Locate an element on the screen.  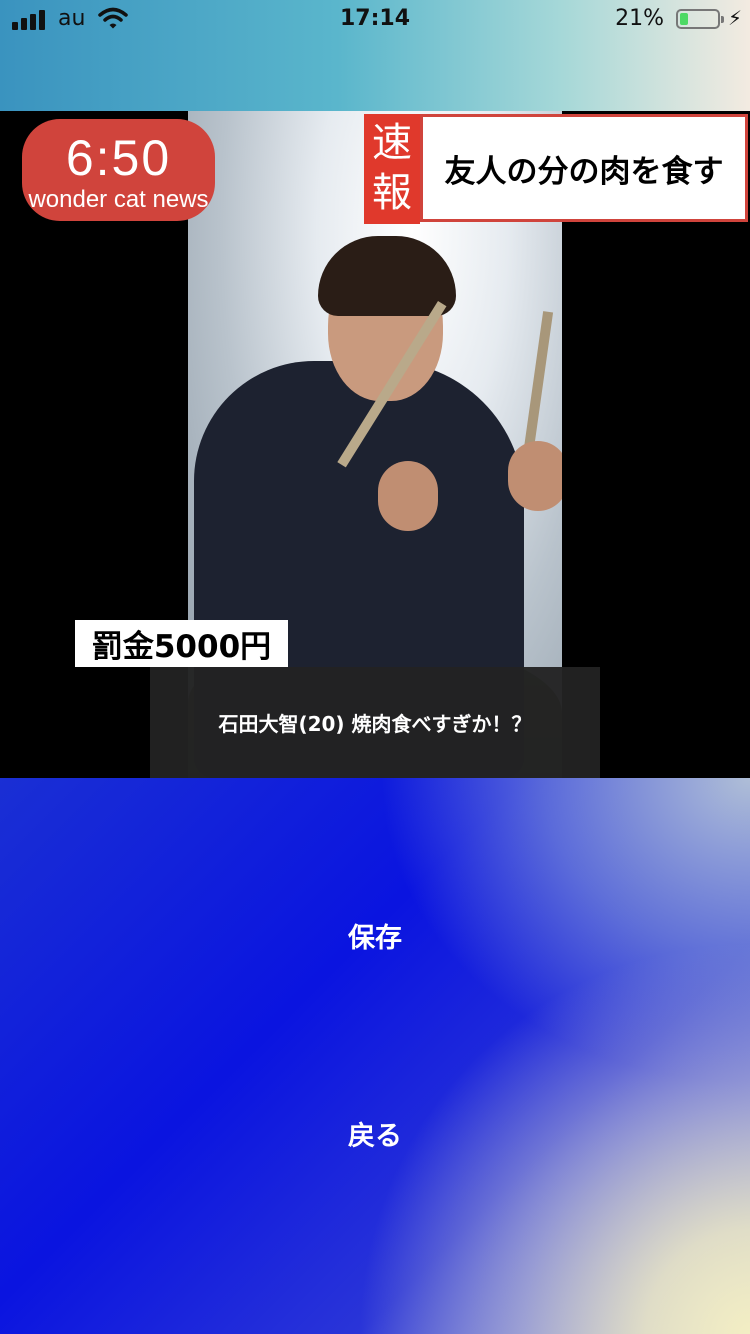
badge-brand: wonder cat news is located at coordinates (118, 199).